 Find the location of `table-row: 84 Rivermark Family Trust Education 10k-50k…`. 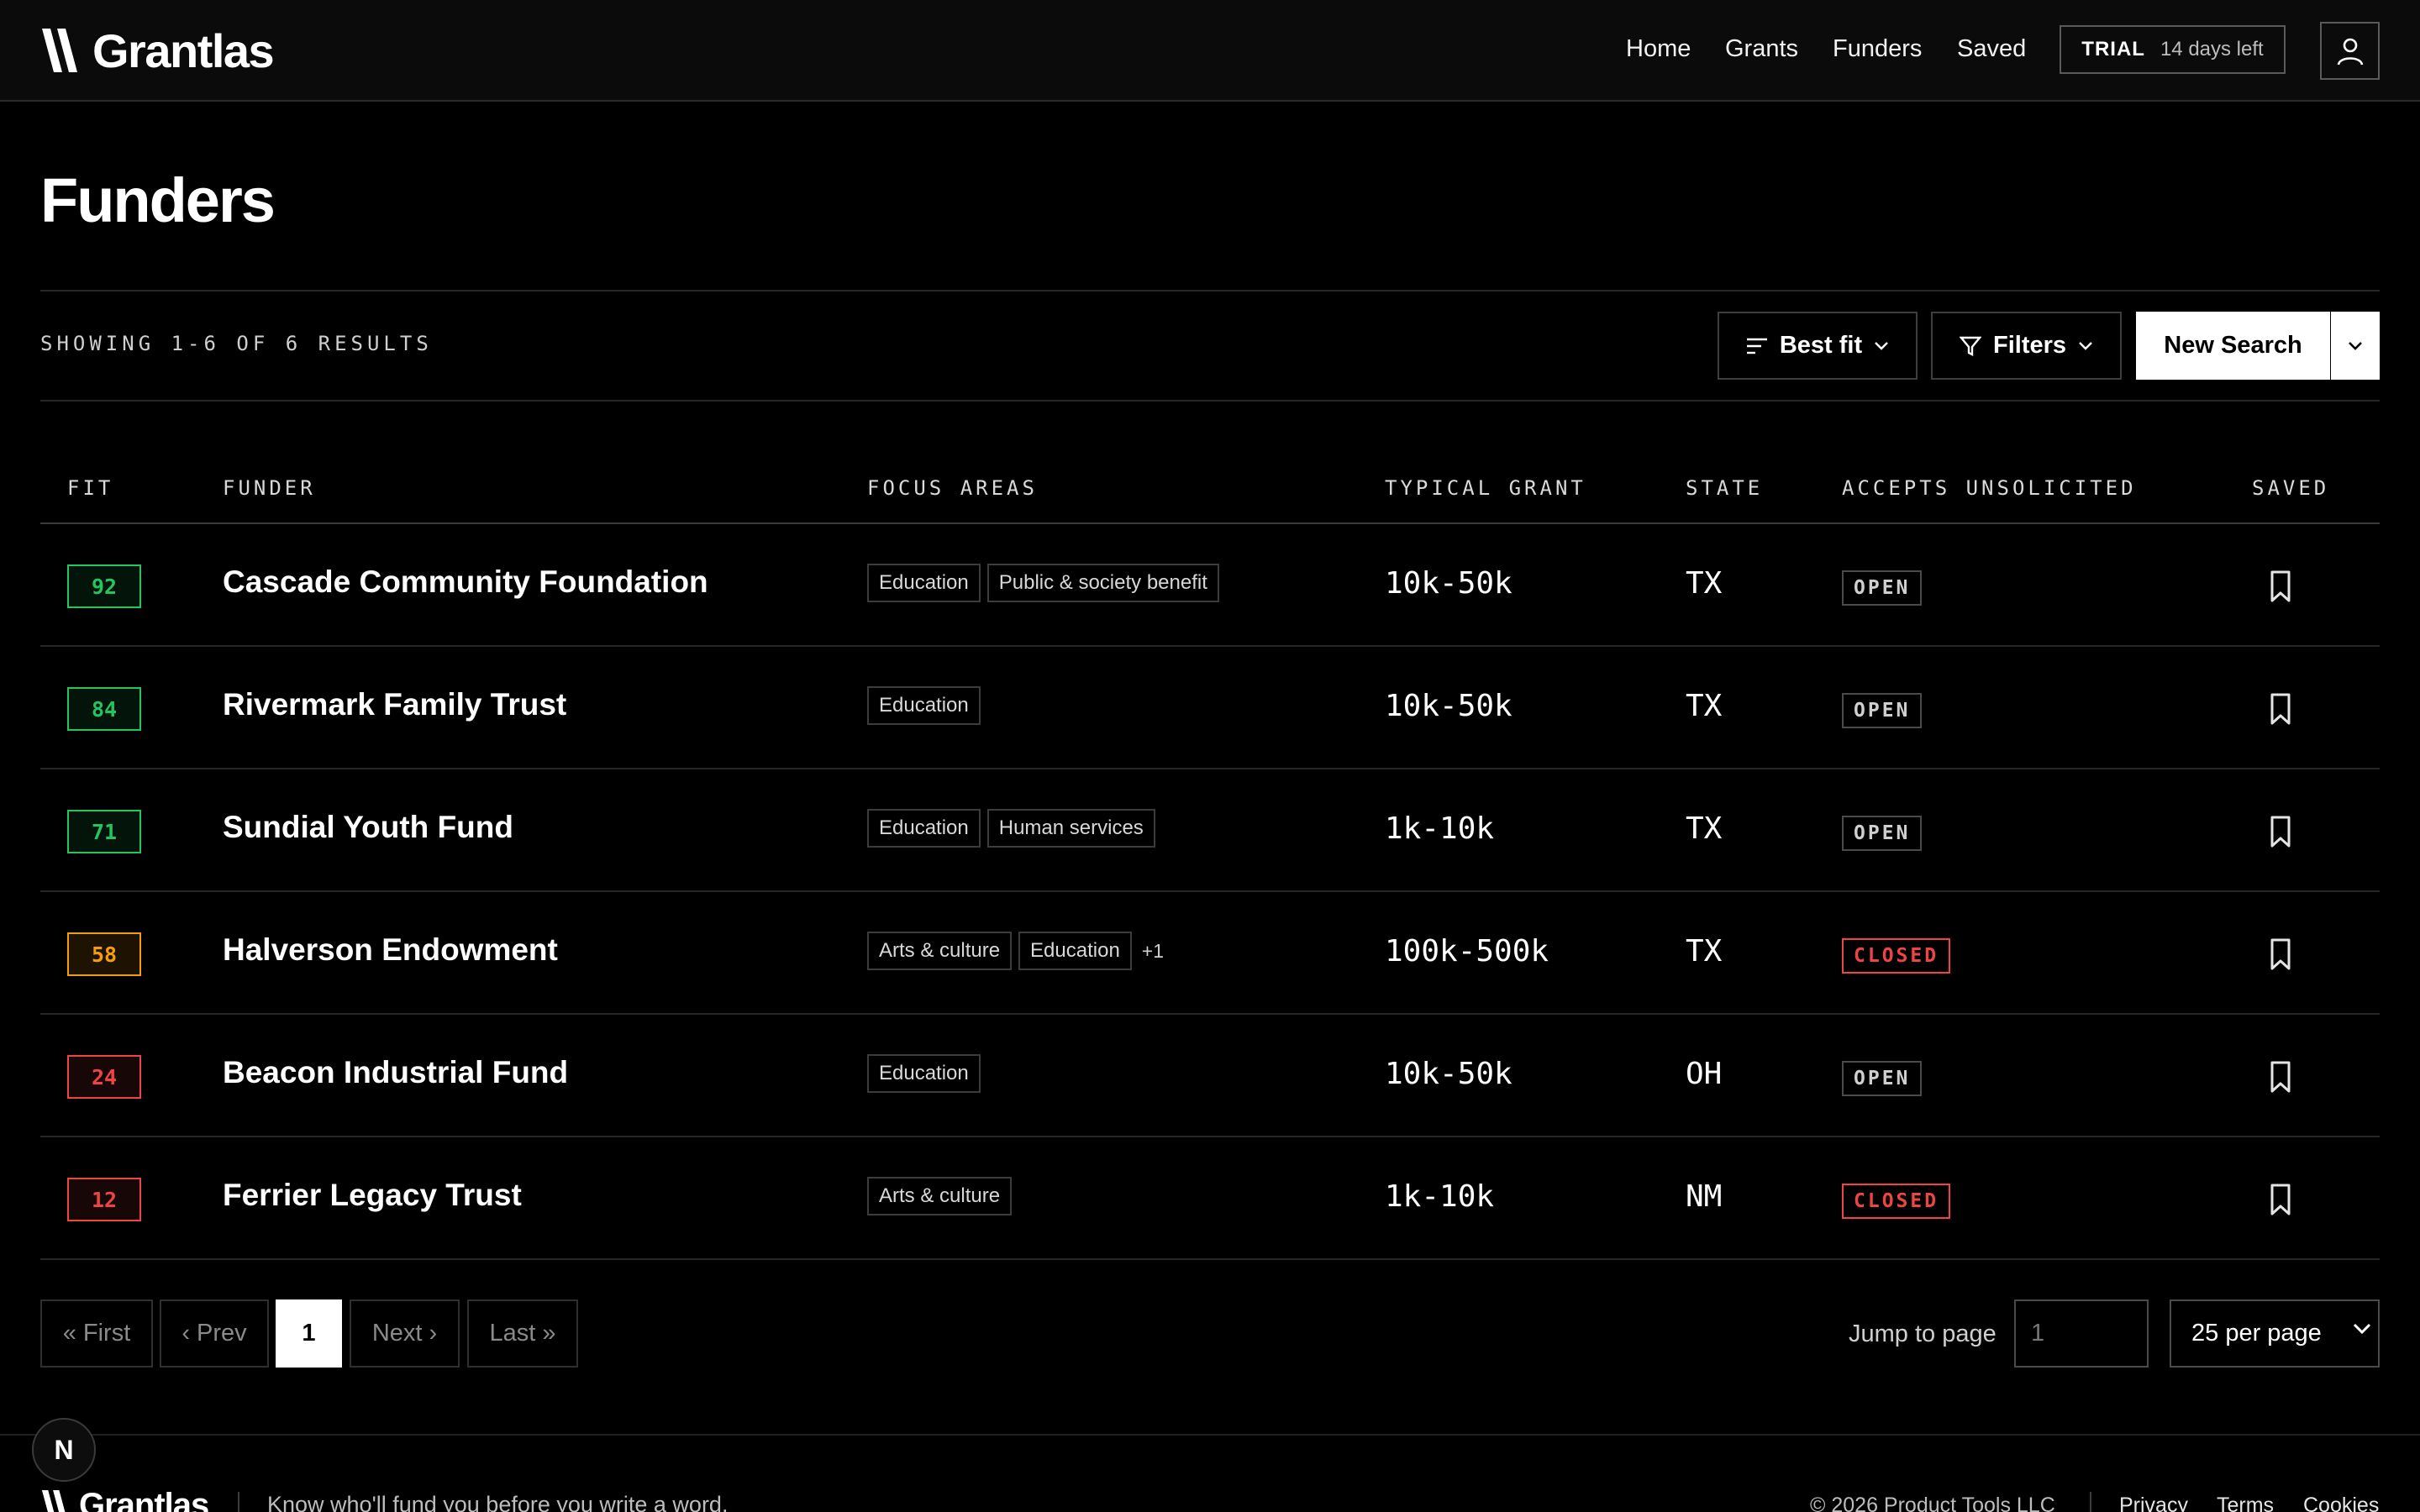

table-row: 84 Rivermark Family Trust Education 10k-50k… is located at coordinates (1210, 708).